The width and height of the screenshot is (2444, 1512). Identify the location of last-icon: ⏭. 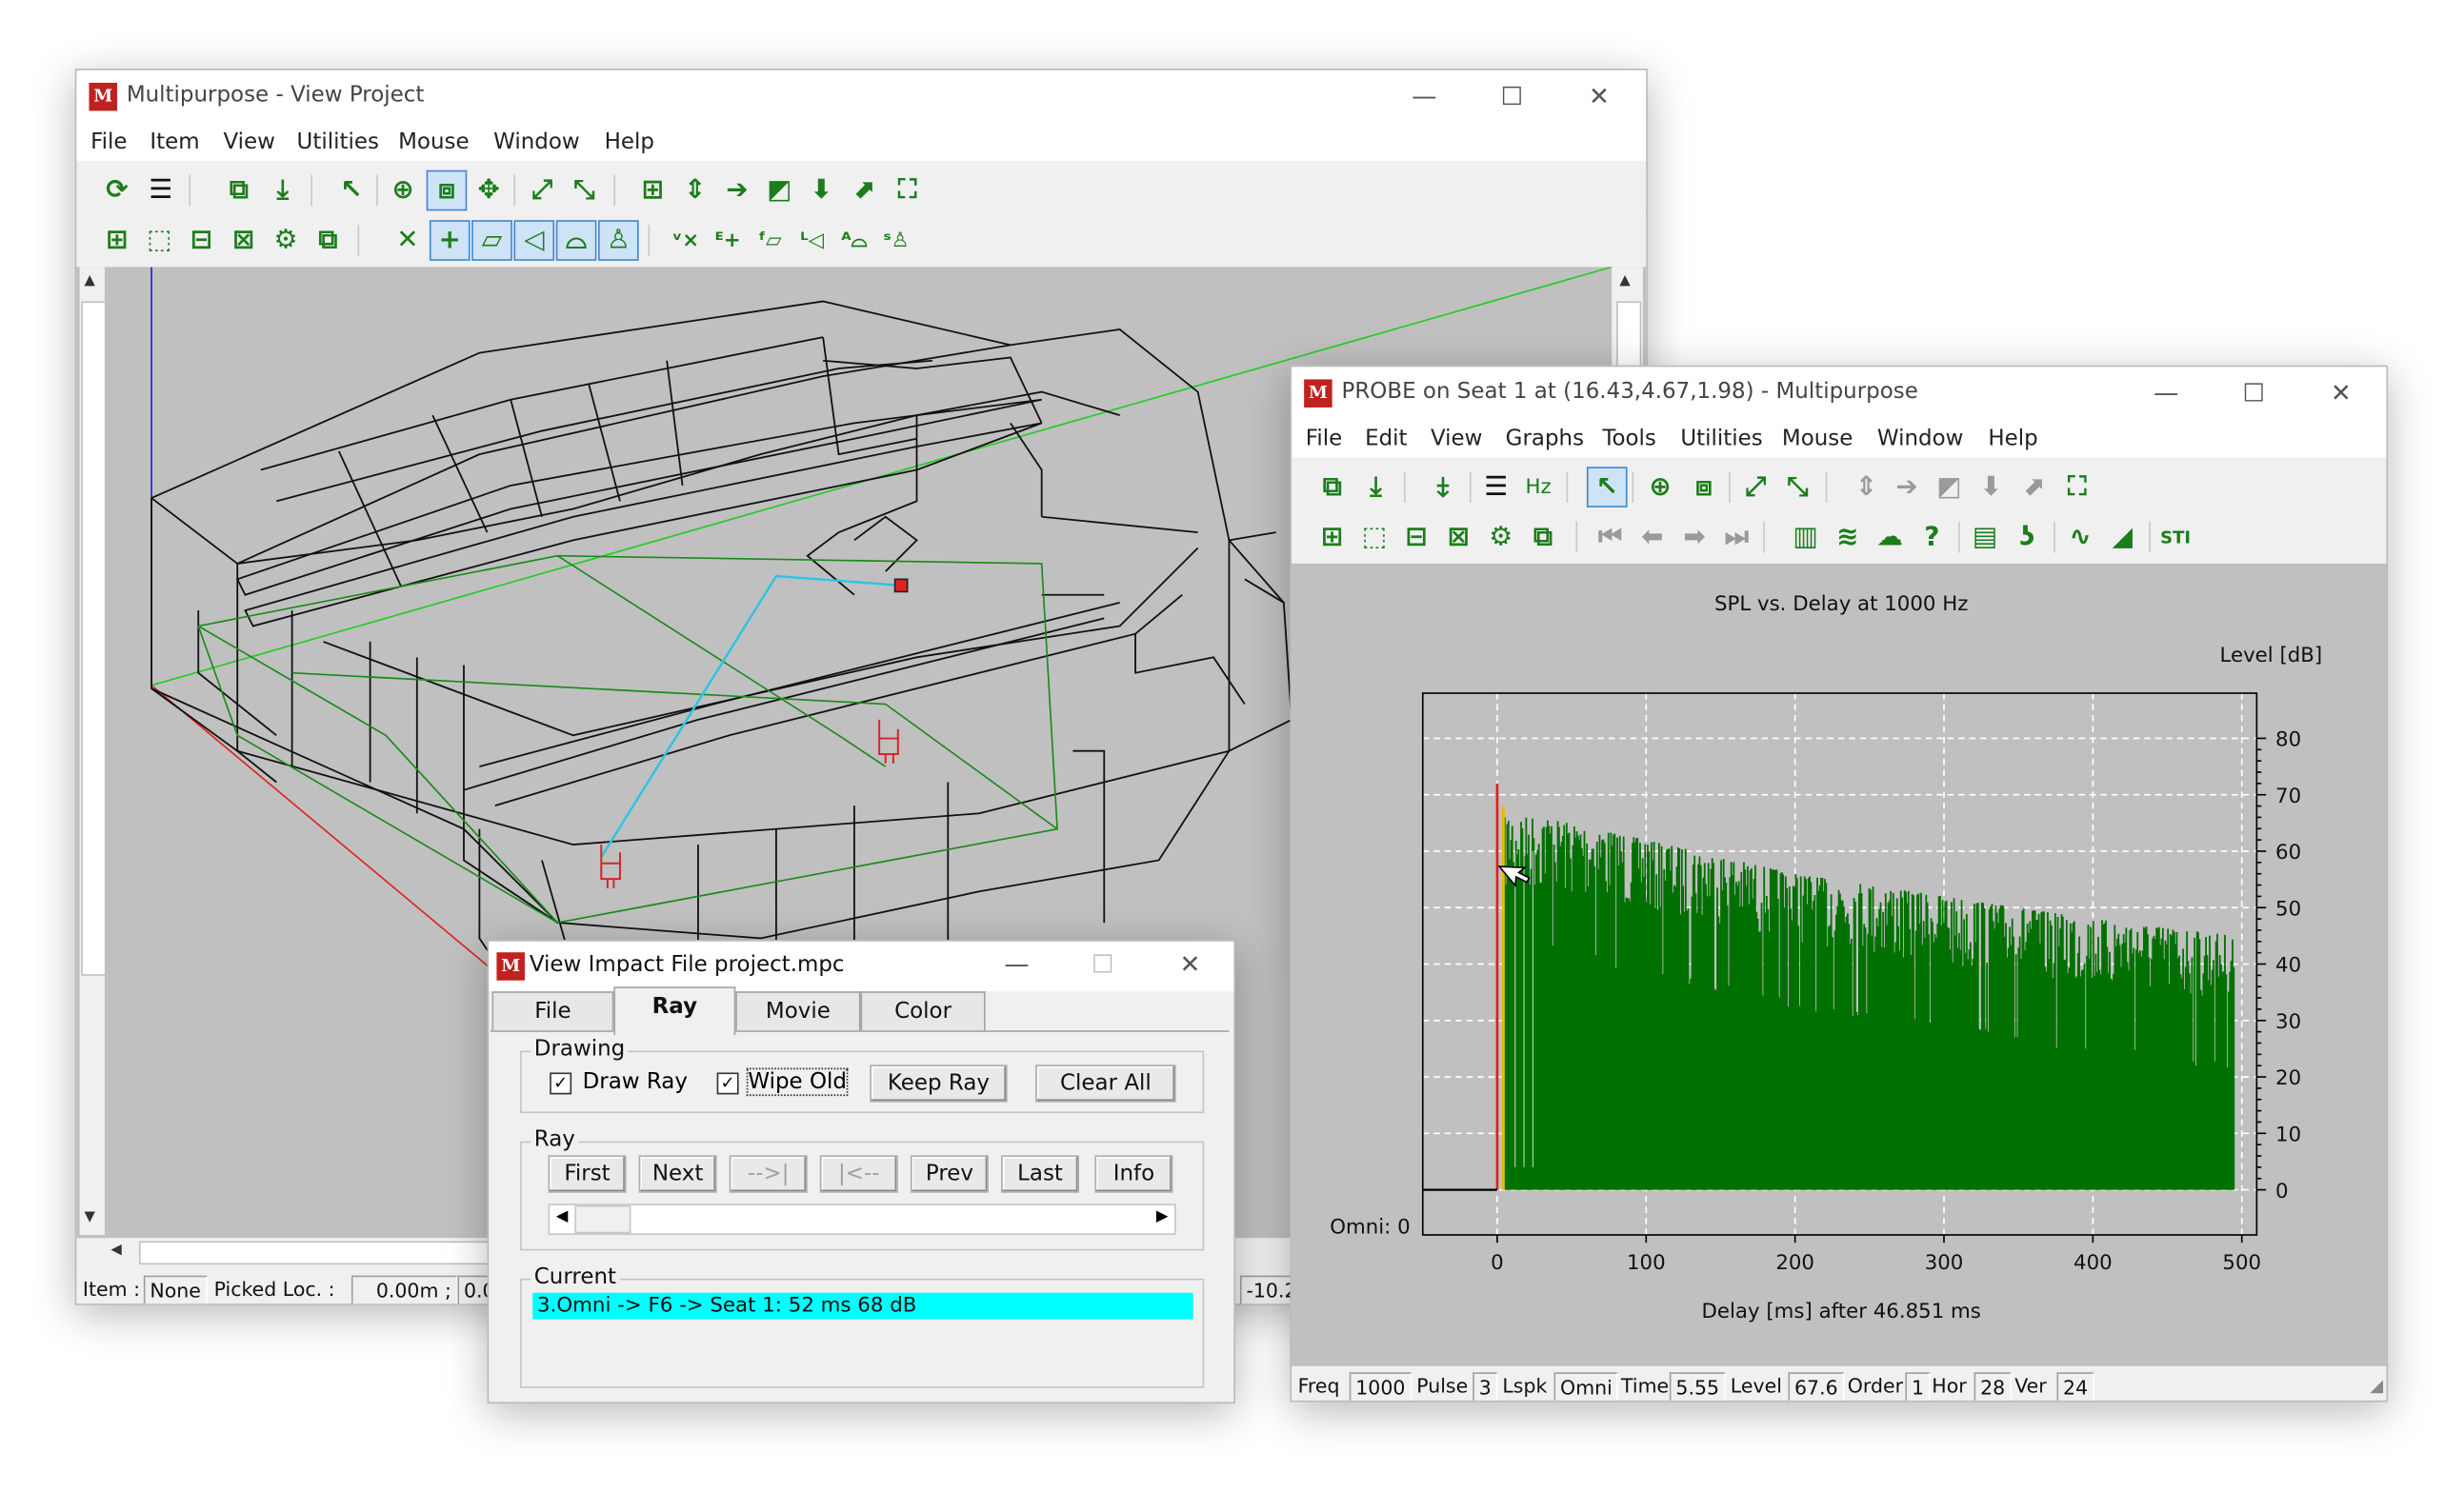
(1736, 536).